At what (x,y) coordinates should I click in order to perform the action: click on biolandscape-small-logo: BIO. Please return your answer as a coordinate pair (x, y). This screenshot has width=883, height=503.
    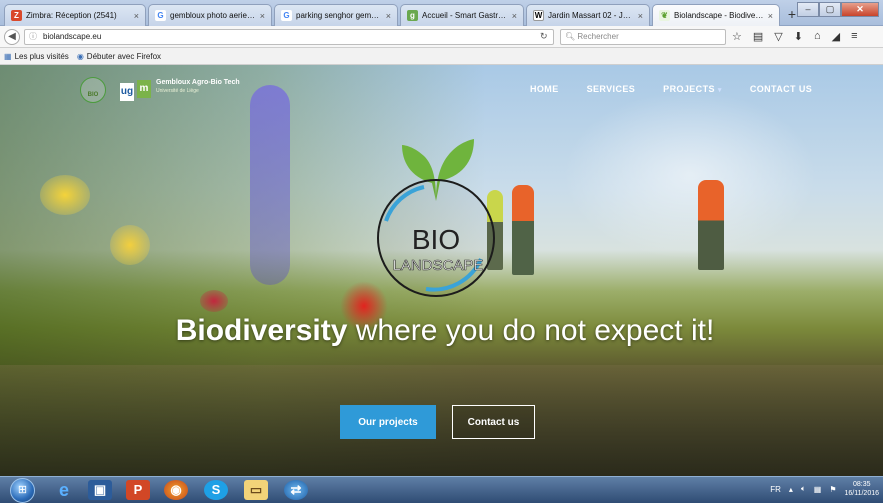
    Looking at the image, I should click on (93, 90).